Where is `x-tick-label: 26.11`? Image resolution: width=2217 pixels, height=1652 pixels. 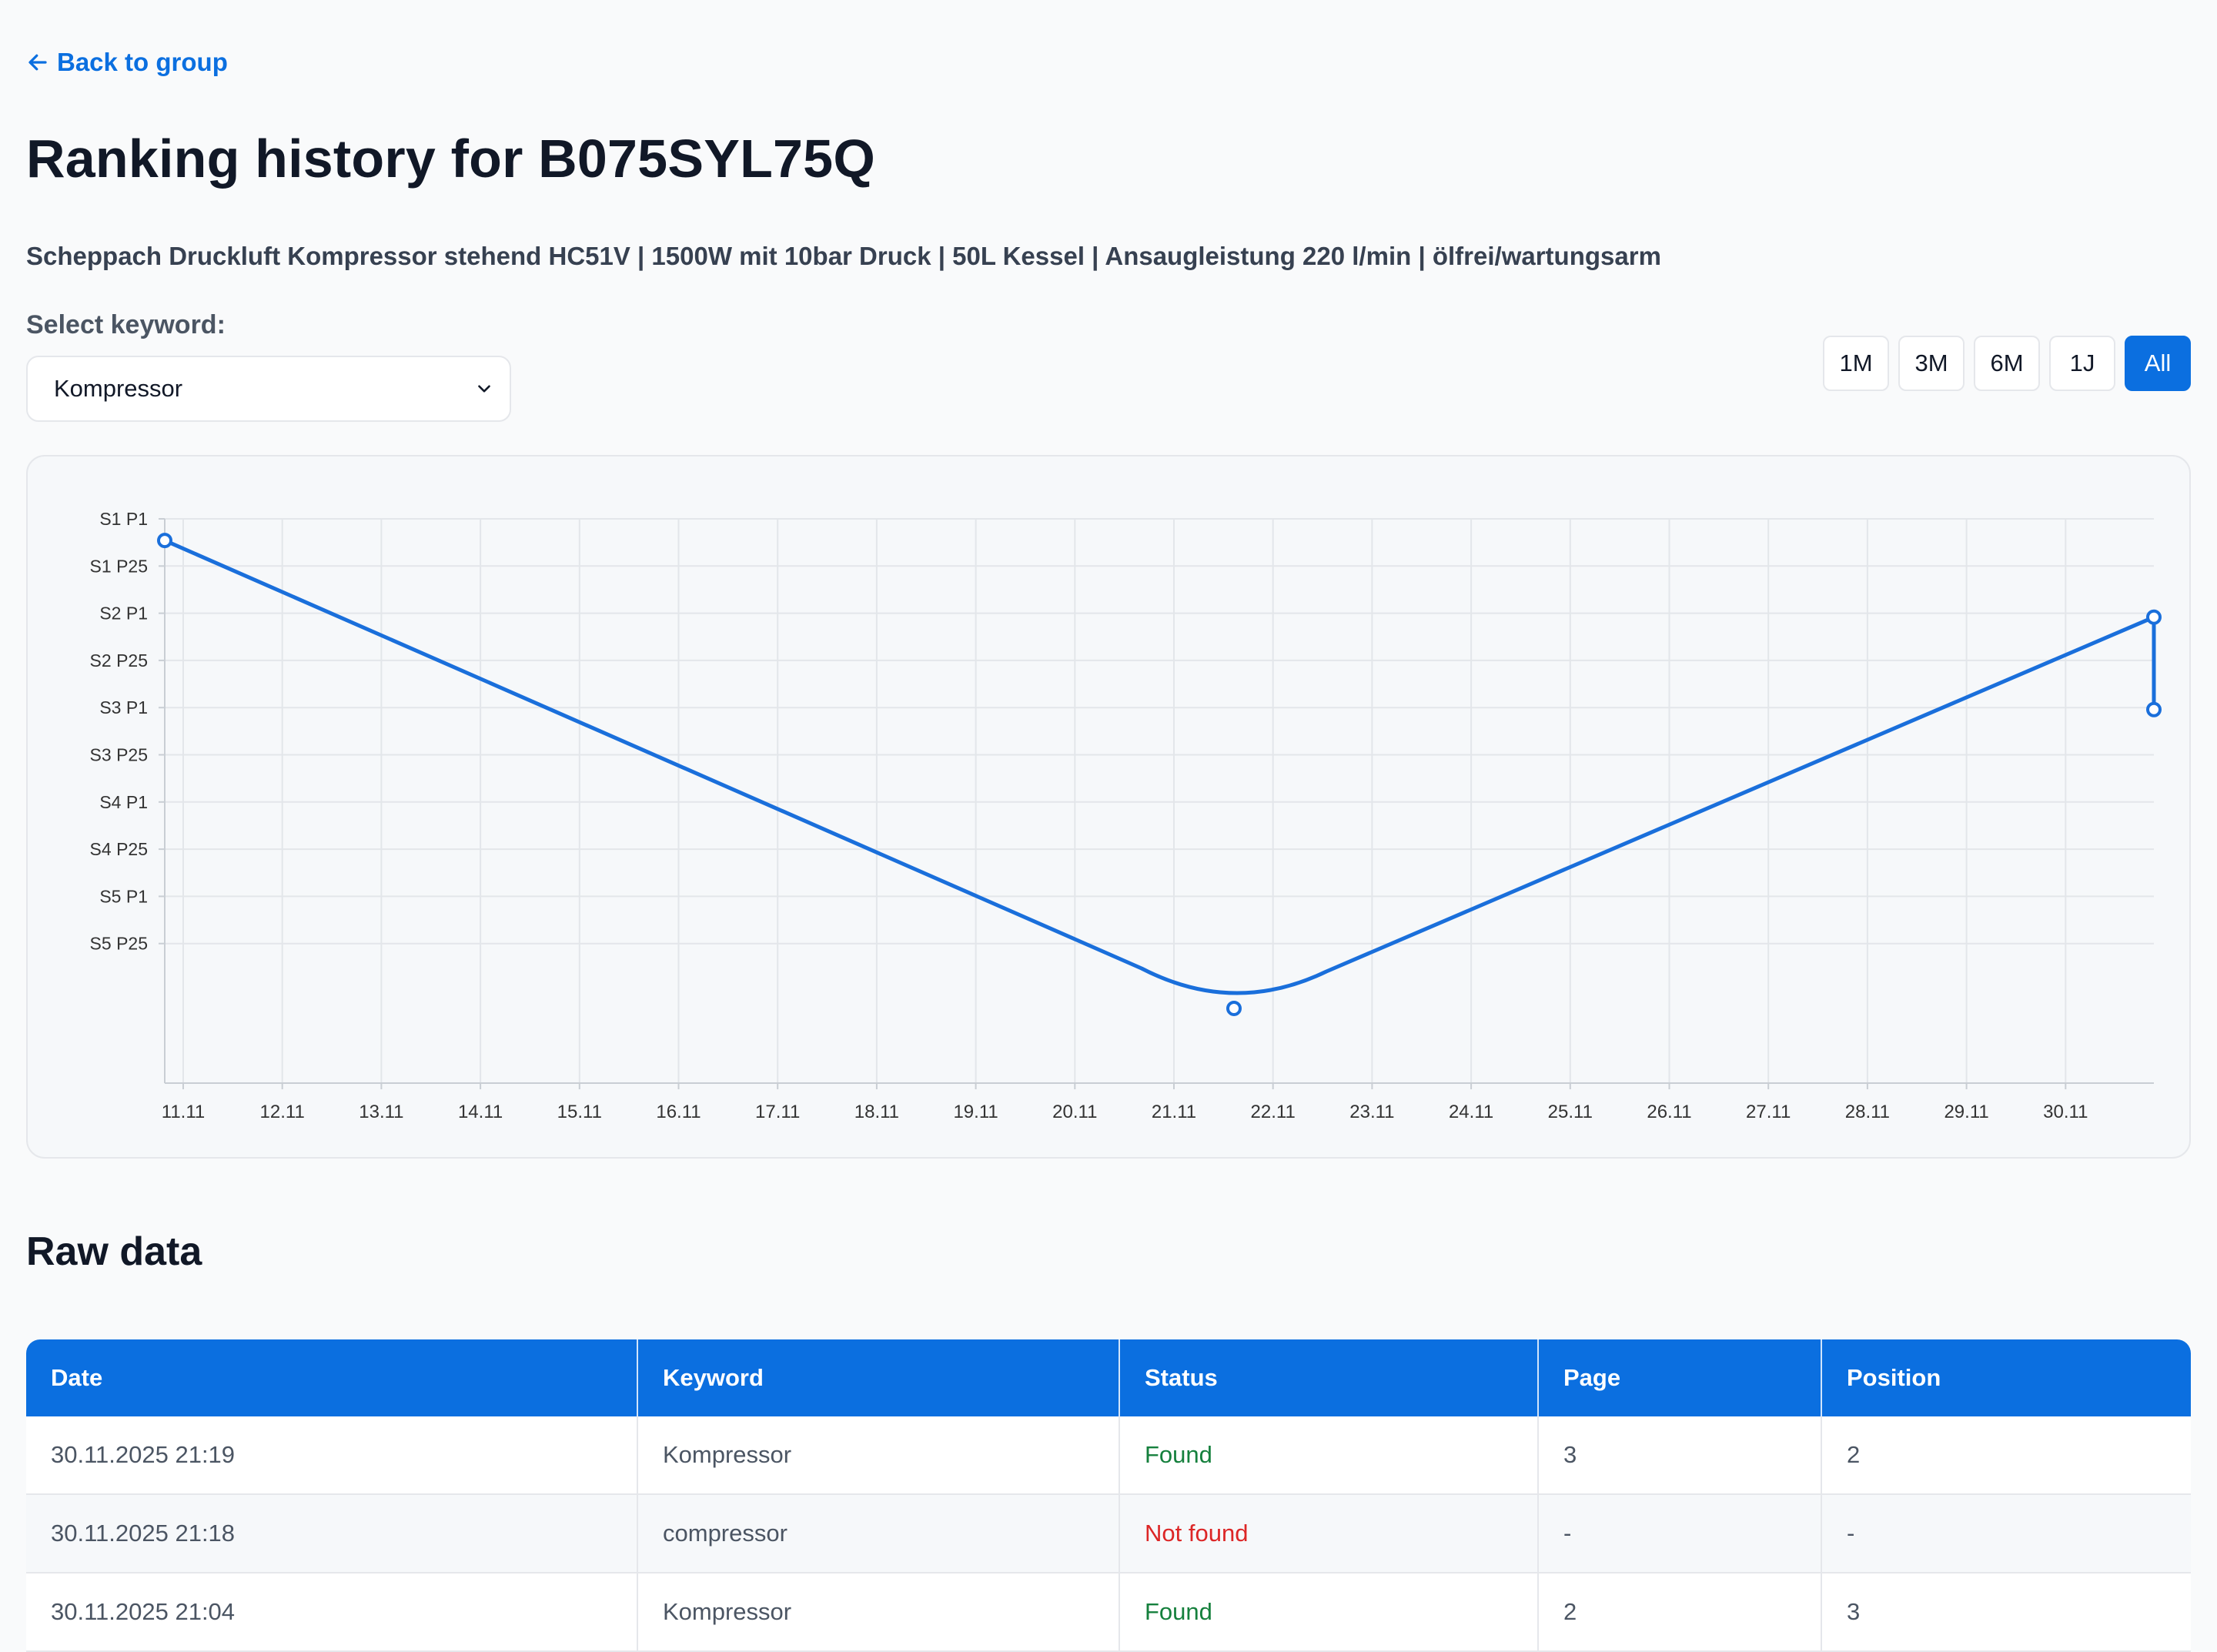
x-tick-label: 26.11 is located at coordinates (1669, 1112).